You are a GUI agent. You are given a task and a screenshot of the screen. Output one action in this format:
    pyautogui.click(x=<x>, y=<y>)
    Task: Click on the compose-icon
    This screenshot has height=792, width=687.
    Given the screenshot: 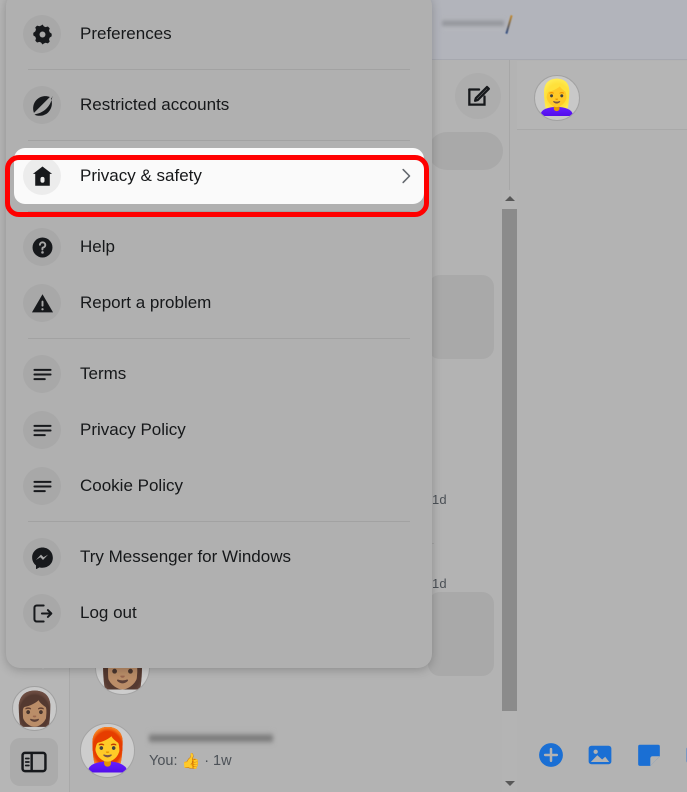 What is the action you would take?
    pyautogui.click(x=479, y=95)
    